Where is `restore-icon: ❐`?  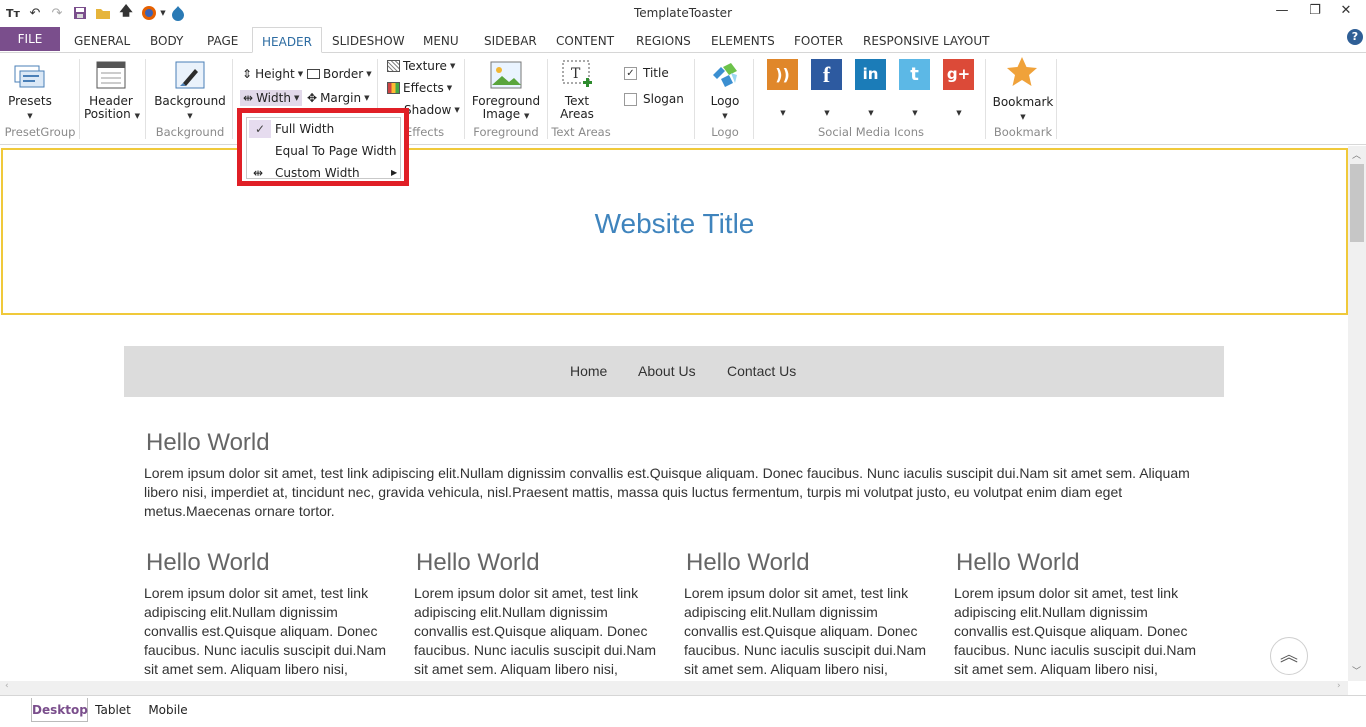 restore-icon: ❐ is located at coordinates (1315, 13).